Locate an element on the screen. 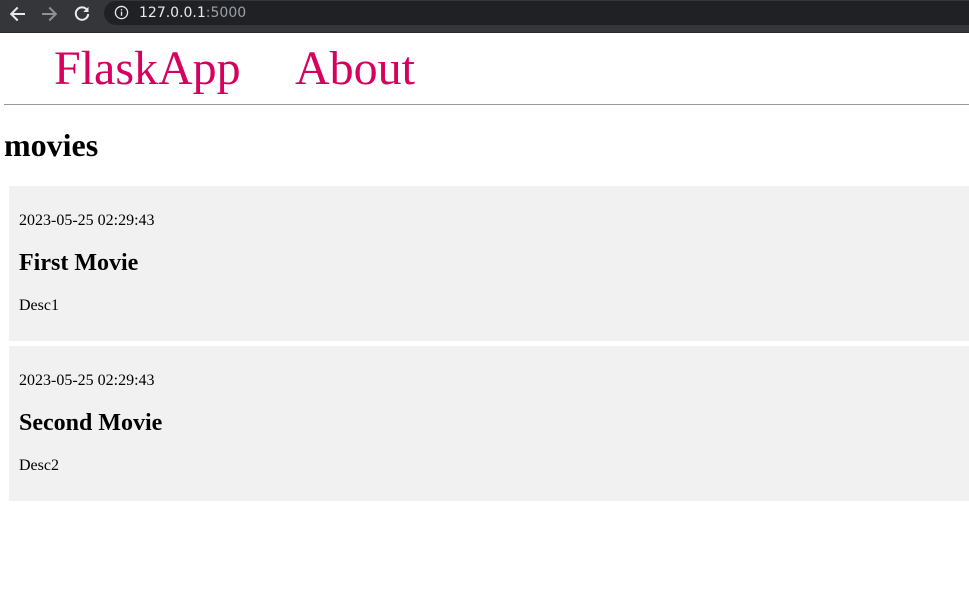 Image resolution: width=969 pixels, height=605 pixels. address-bar: 127.0.0.1:5000 is located at coordinates (536, 13).